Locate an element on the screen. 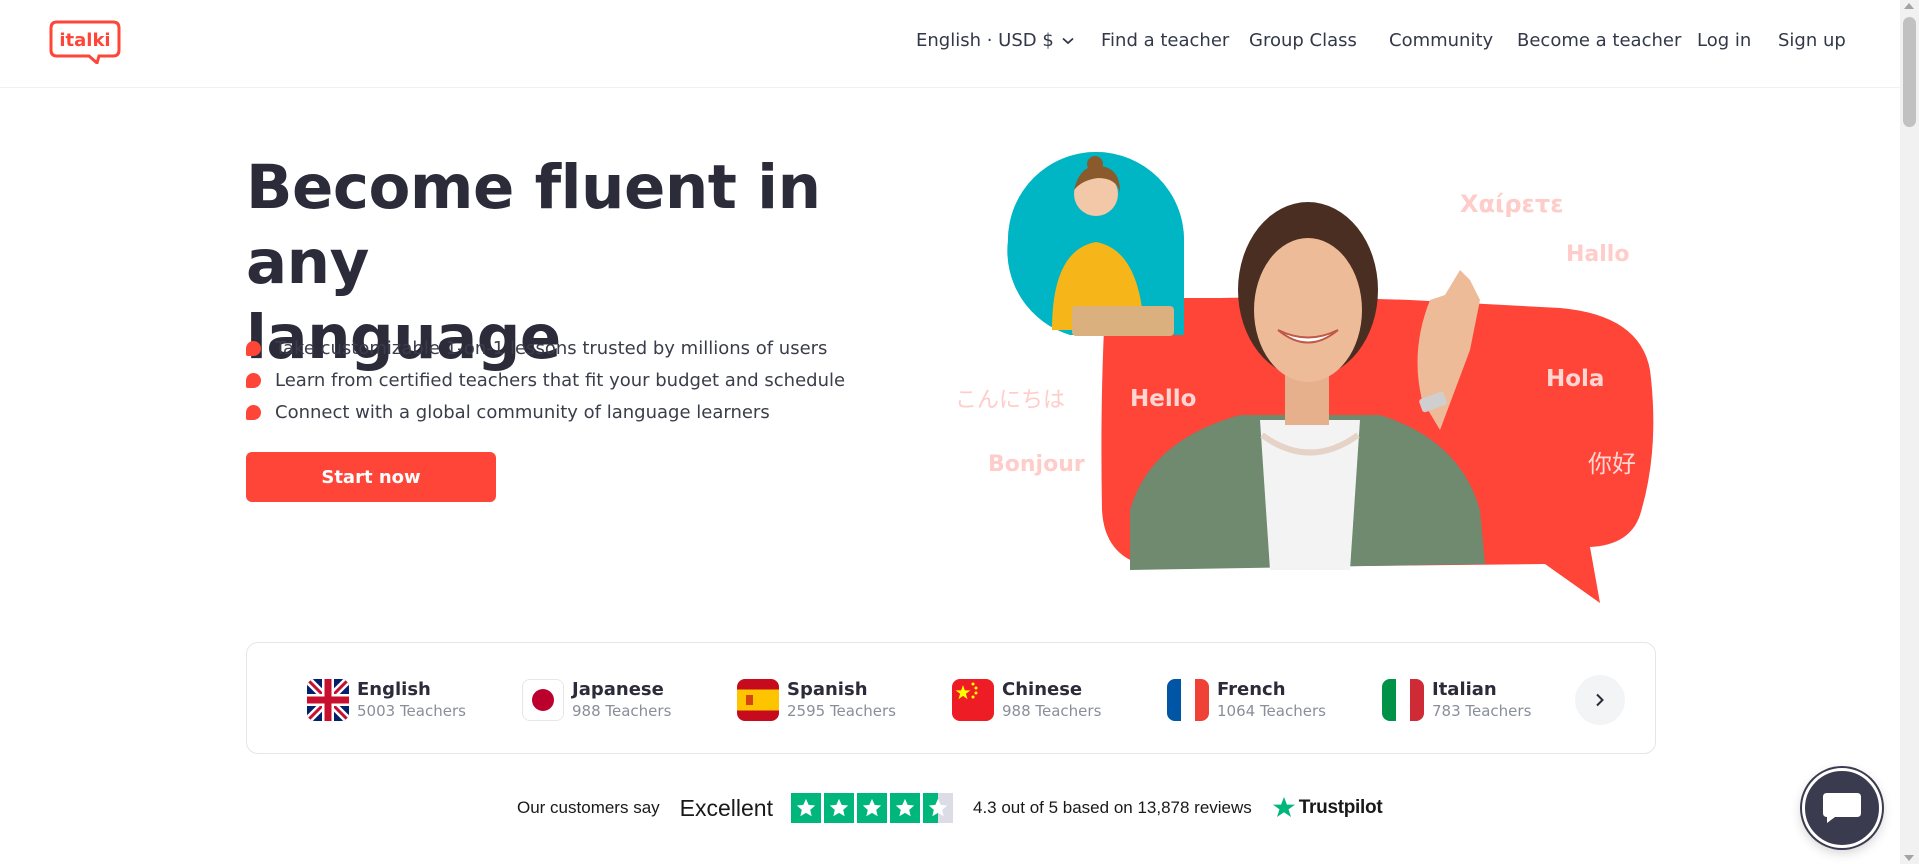 Image resolution: width=1919 pixels, height=864 pixels. language-item-italian: Italian 783 Teachers is located at coordinates (1456, 700).